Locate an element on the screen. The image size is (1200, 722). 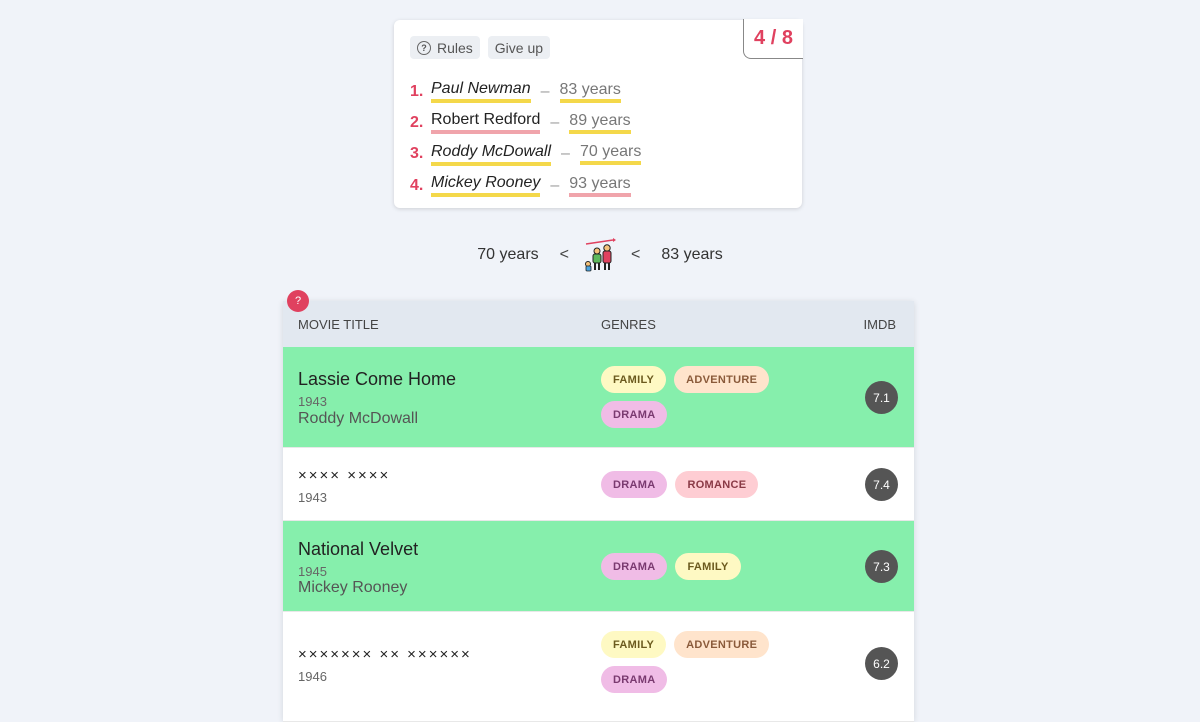
guess-years: 89 years is located at coordinates (600, 123).